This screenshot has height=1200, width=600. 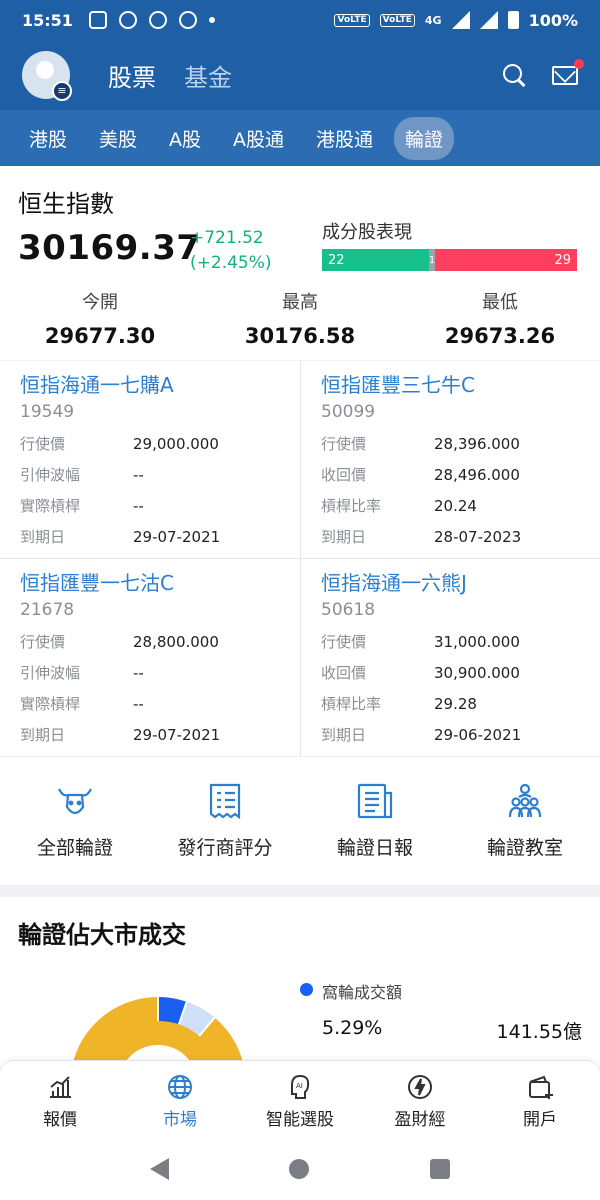 I want to click on lightning-icon, so click(x=420, y=1087).